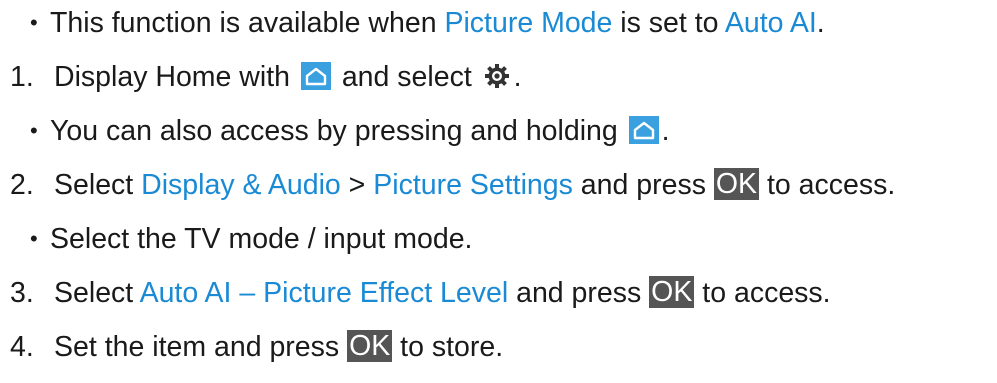 Image resolution: width=997 pixels, height=383 pixels. Describe the element at coordinates (497, 76) in the screenshot. I see `gear-icon` at that location.